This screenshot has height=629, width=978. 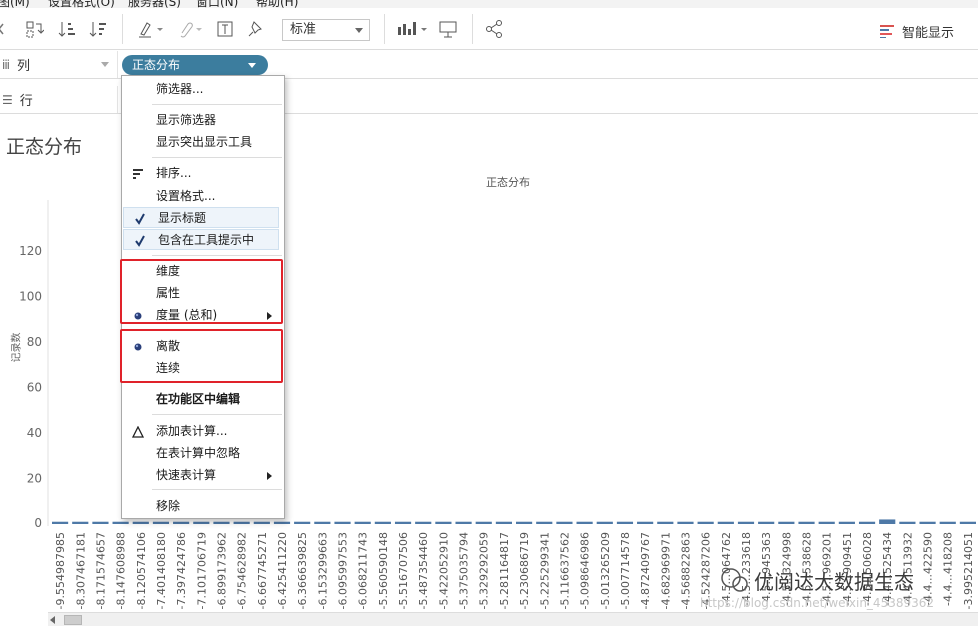 What do you see at coordinates (203, 453) in the screenshot?
I see `menu-item: 在表计算中忽略` at bounding box center [203, 453].